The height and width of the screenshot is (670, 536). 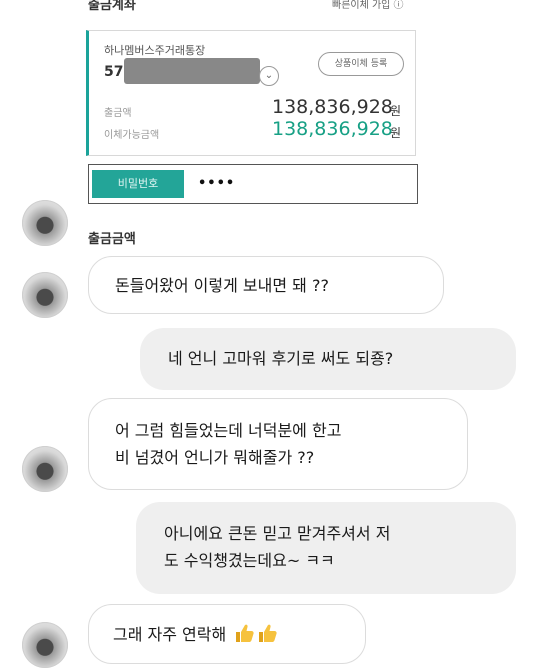 What do you see at coordinates (361, 64) in the screenshot?
I see `register-button: 상품이체 등록` at bounding box center [361, 64].